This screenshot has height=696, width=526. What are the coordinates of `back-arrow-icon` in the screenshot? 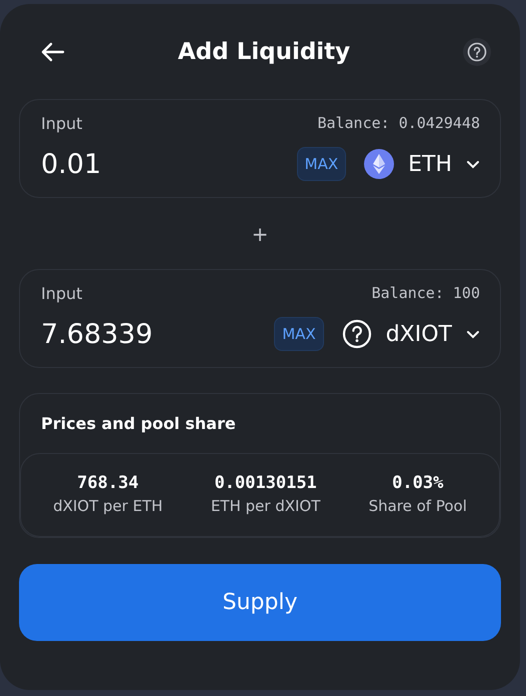 It's located at (53, 52).